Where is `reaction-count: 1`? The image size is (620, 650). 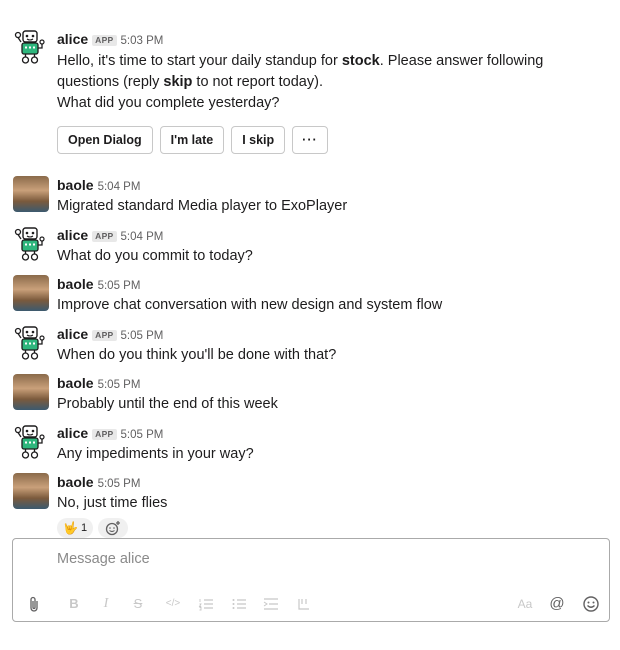
reaction-count: 1 is located at coordinates (84, 528).